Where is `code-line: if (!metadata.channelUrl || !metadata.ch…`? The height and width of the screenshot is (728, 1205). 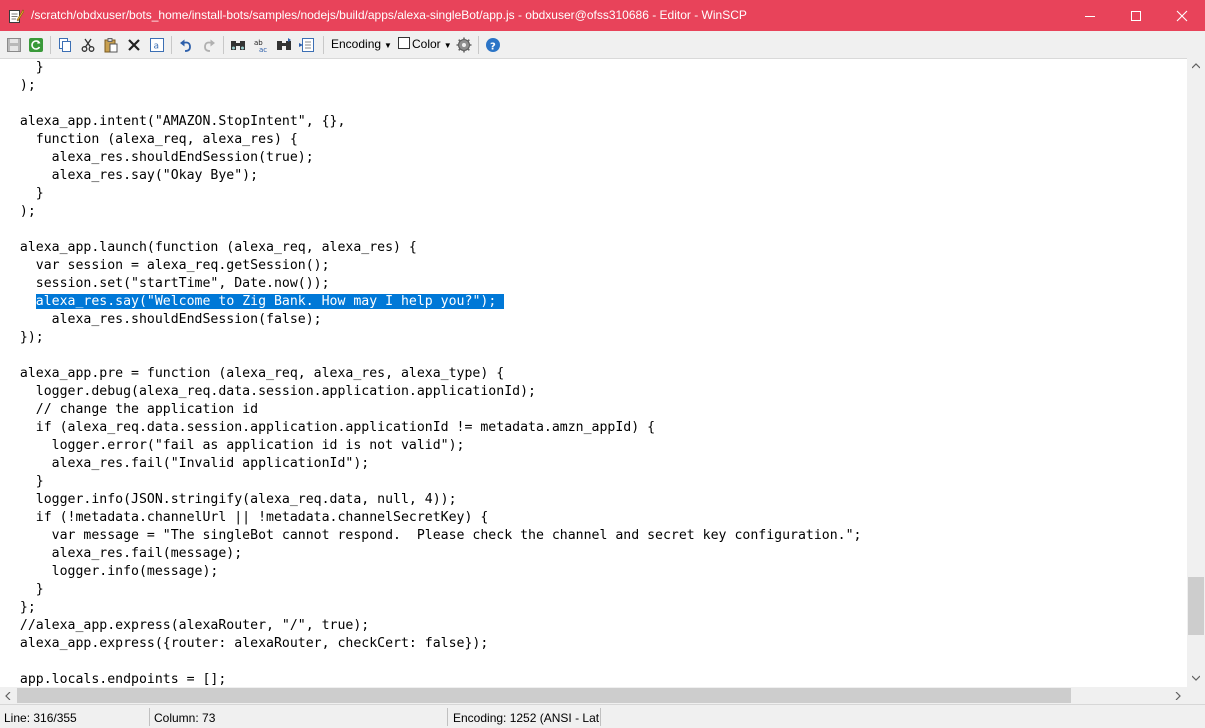 code-line: if (!metadata.channelUrl || !metadata.ch… is located at coordinates (246, 518).